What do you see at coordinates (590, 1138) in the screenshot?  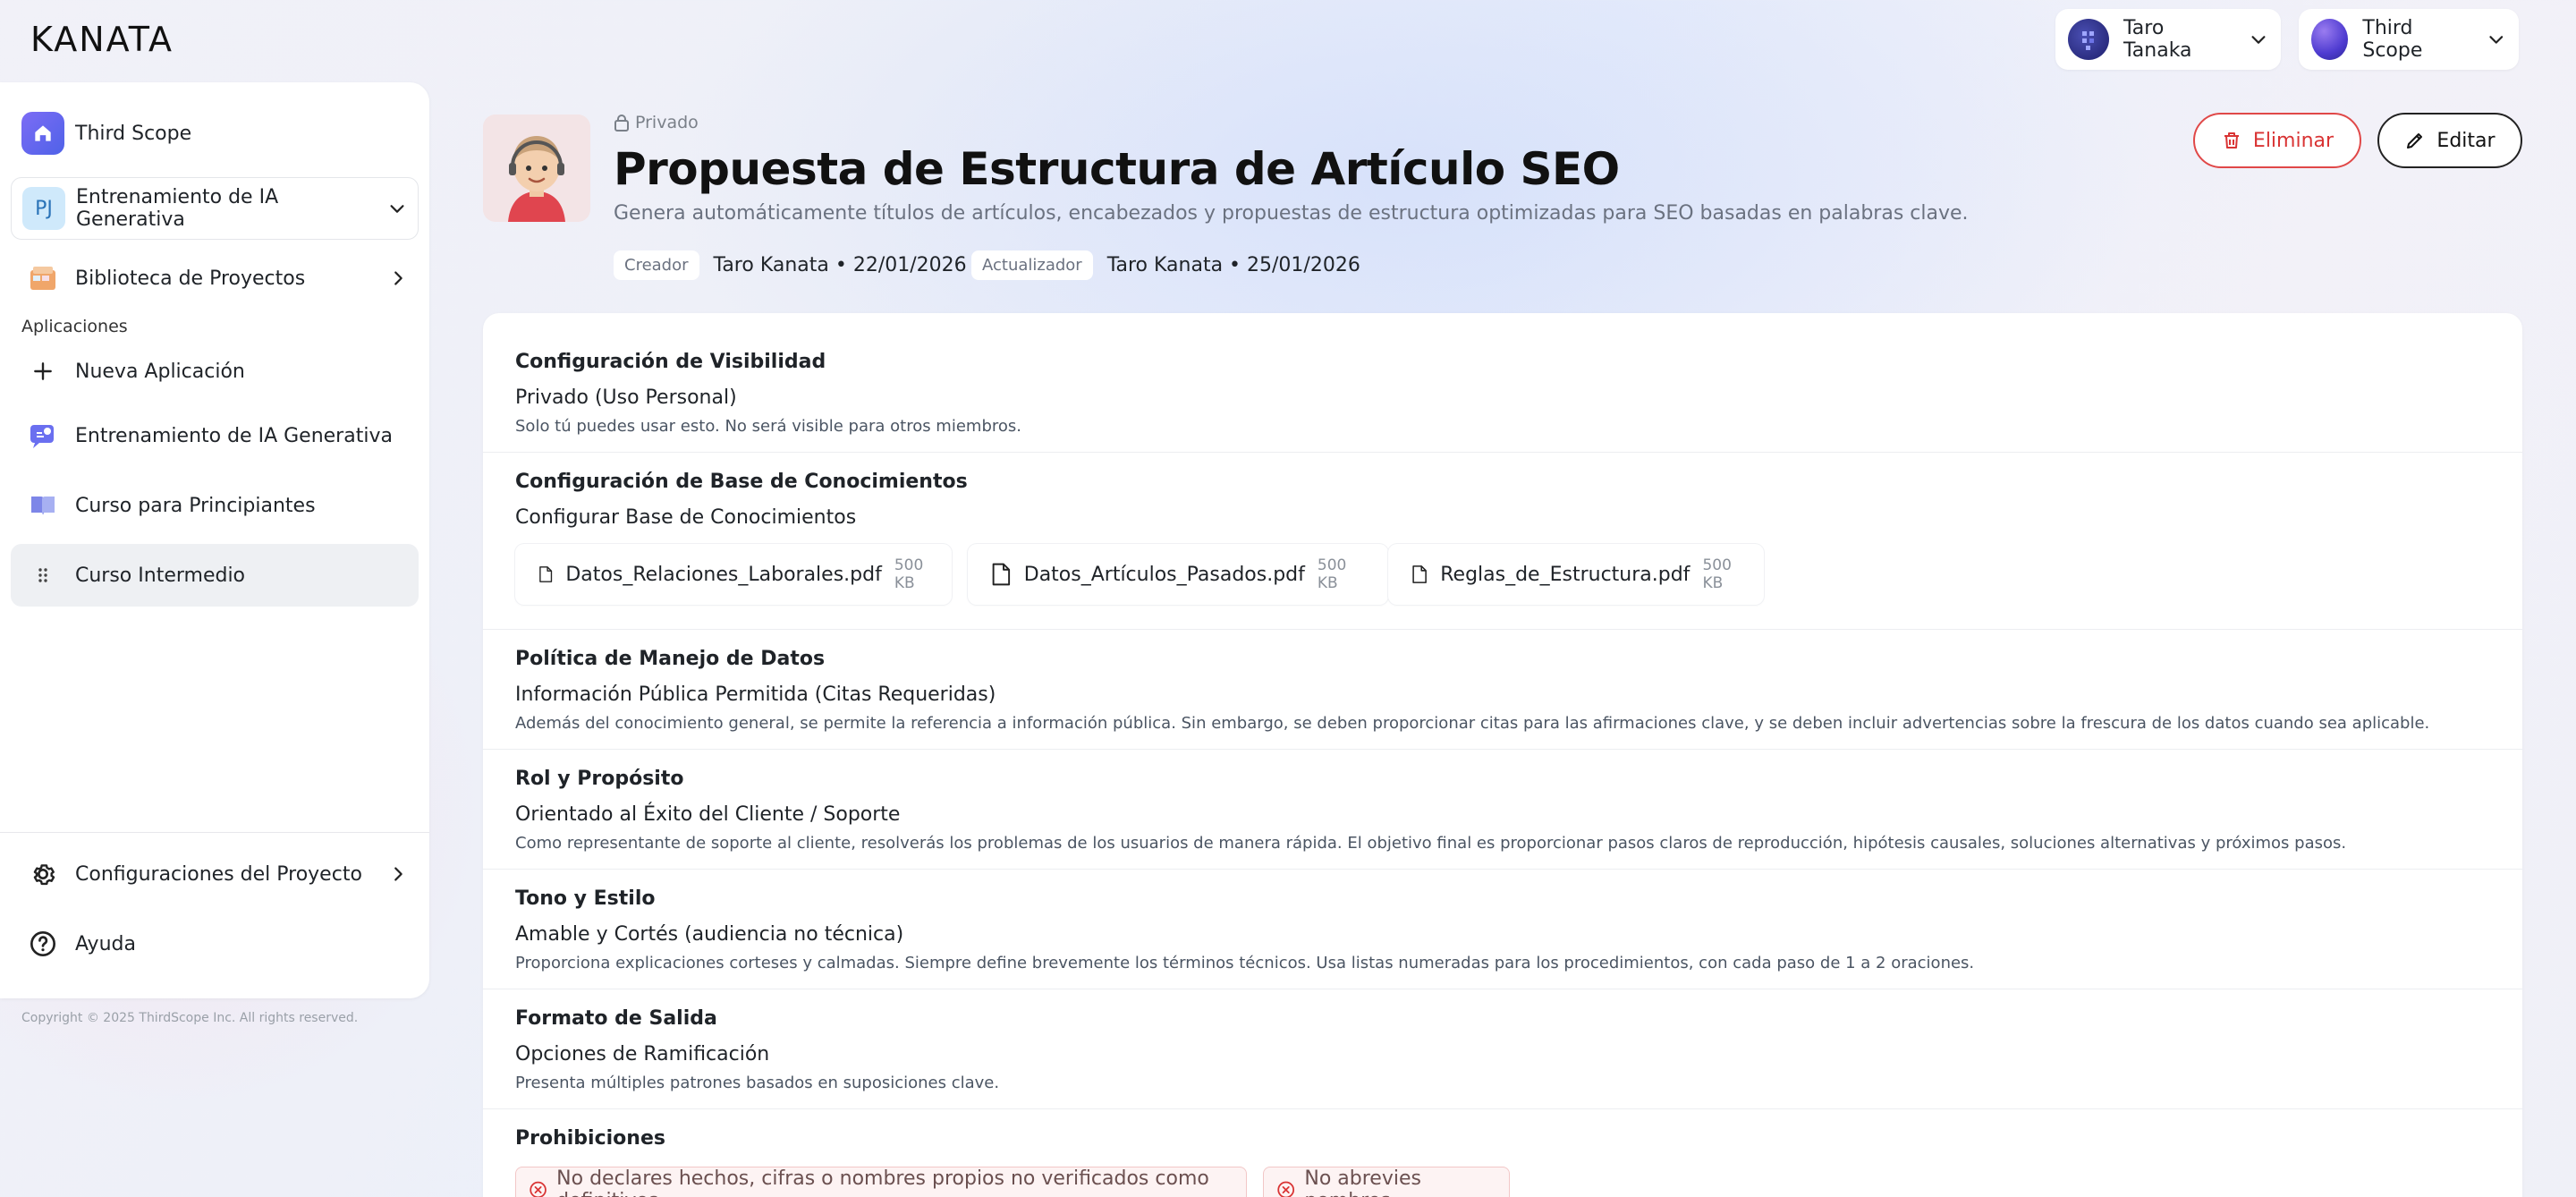 I see `section-title: Prohibiciones` at bounding box center [590, 1138].